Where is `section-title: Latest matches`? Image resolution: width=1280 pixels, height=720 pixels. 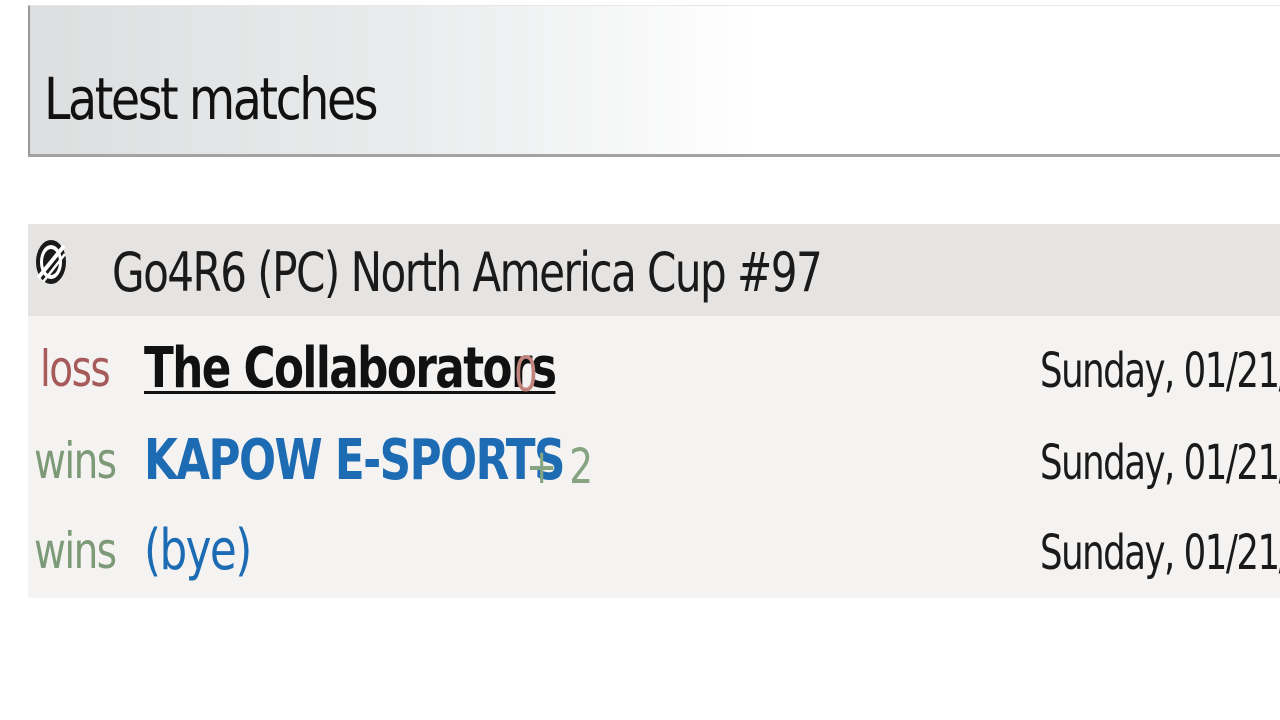
section-title: Latest matches is located at coordinates (211, 99).